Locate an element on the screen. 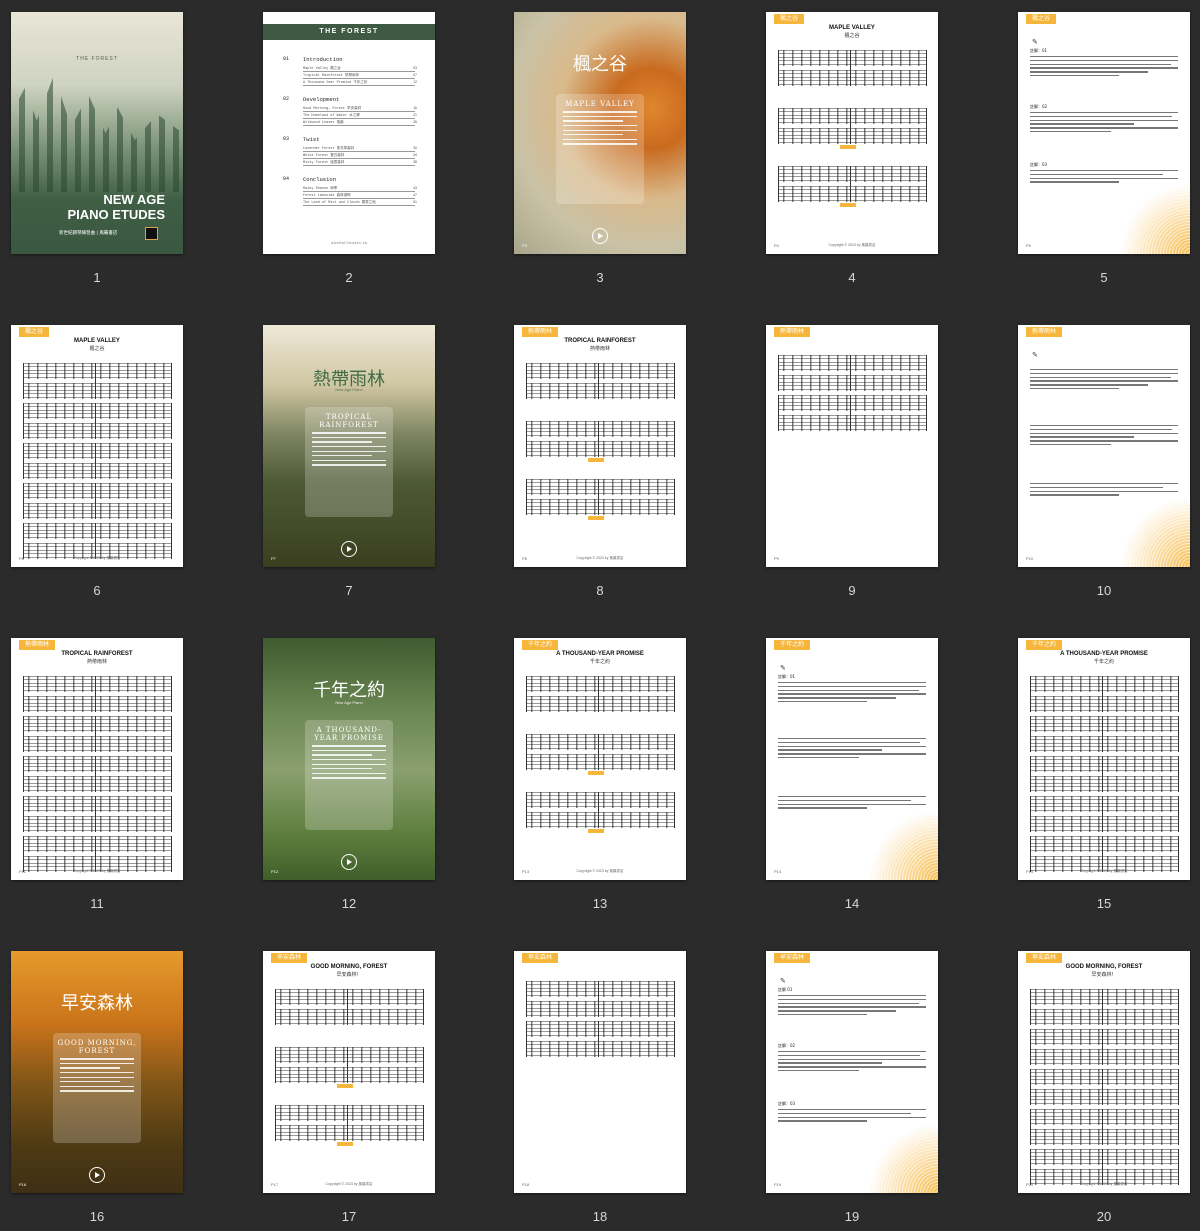 Image resolution: width=1200 pixels, height=1231 pixels. toc-entry-title: The Homeland of Water 水之鄉 is located at coordinates (359, 116).